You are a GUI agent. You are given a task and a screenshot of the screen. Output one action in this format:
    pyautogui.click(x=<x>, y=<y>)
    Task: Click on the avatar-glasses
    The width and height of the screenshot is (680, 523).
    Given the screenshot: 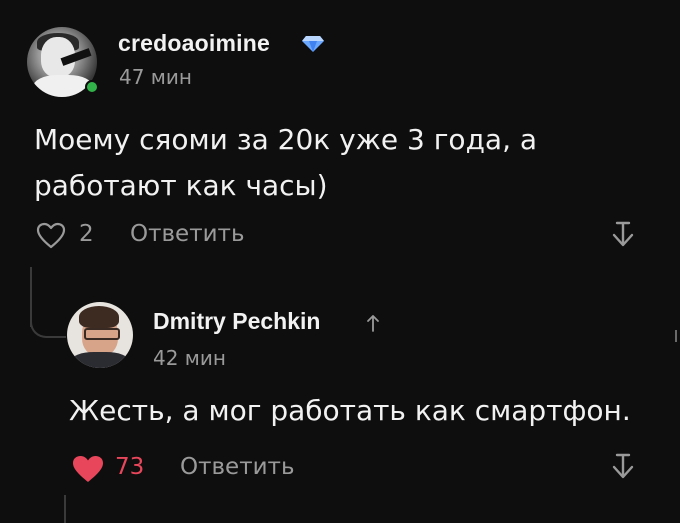 What is the action you would take?
    pyautogui.click(x=102, y=334)
    